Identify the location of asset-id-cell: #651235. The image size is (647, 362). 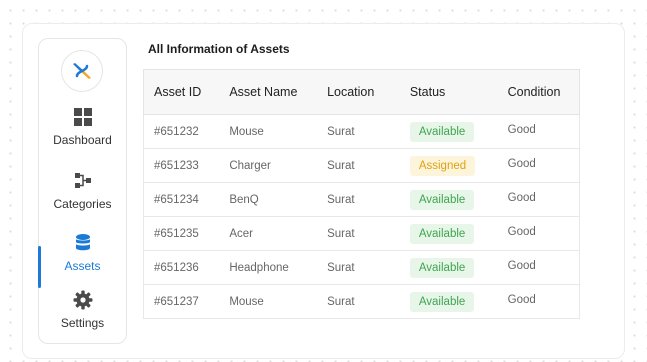
(181, 233).